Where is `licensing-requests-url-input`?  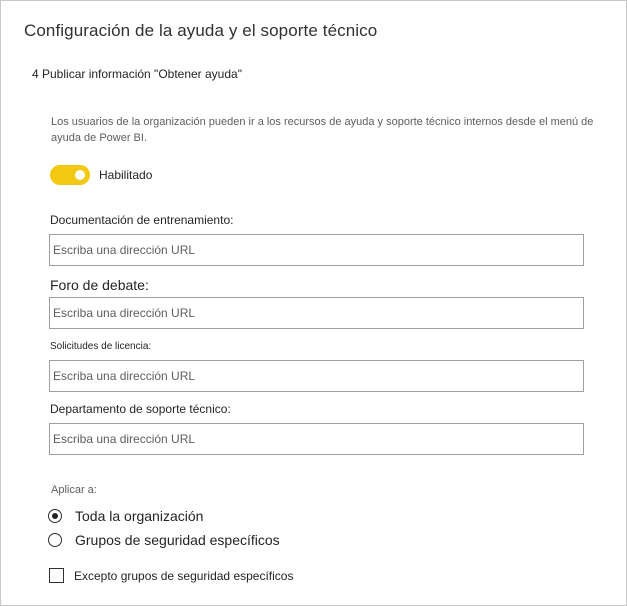
licensing-requests-url-input is located at coordinates (316, 376).